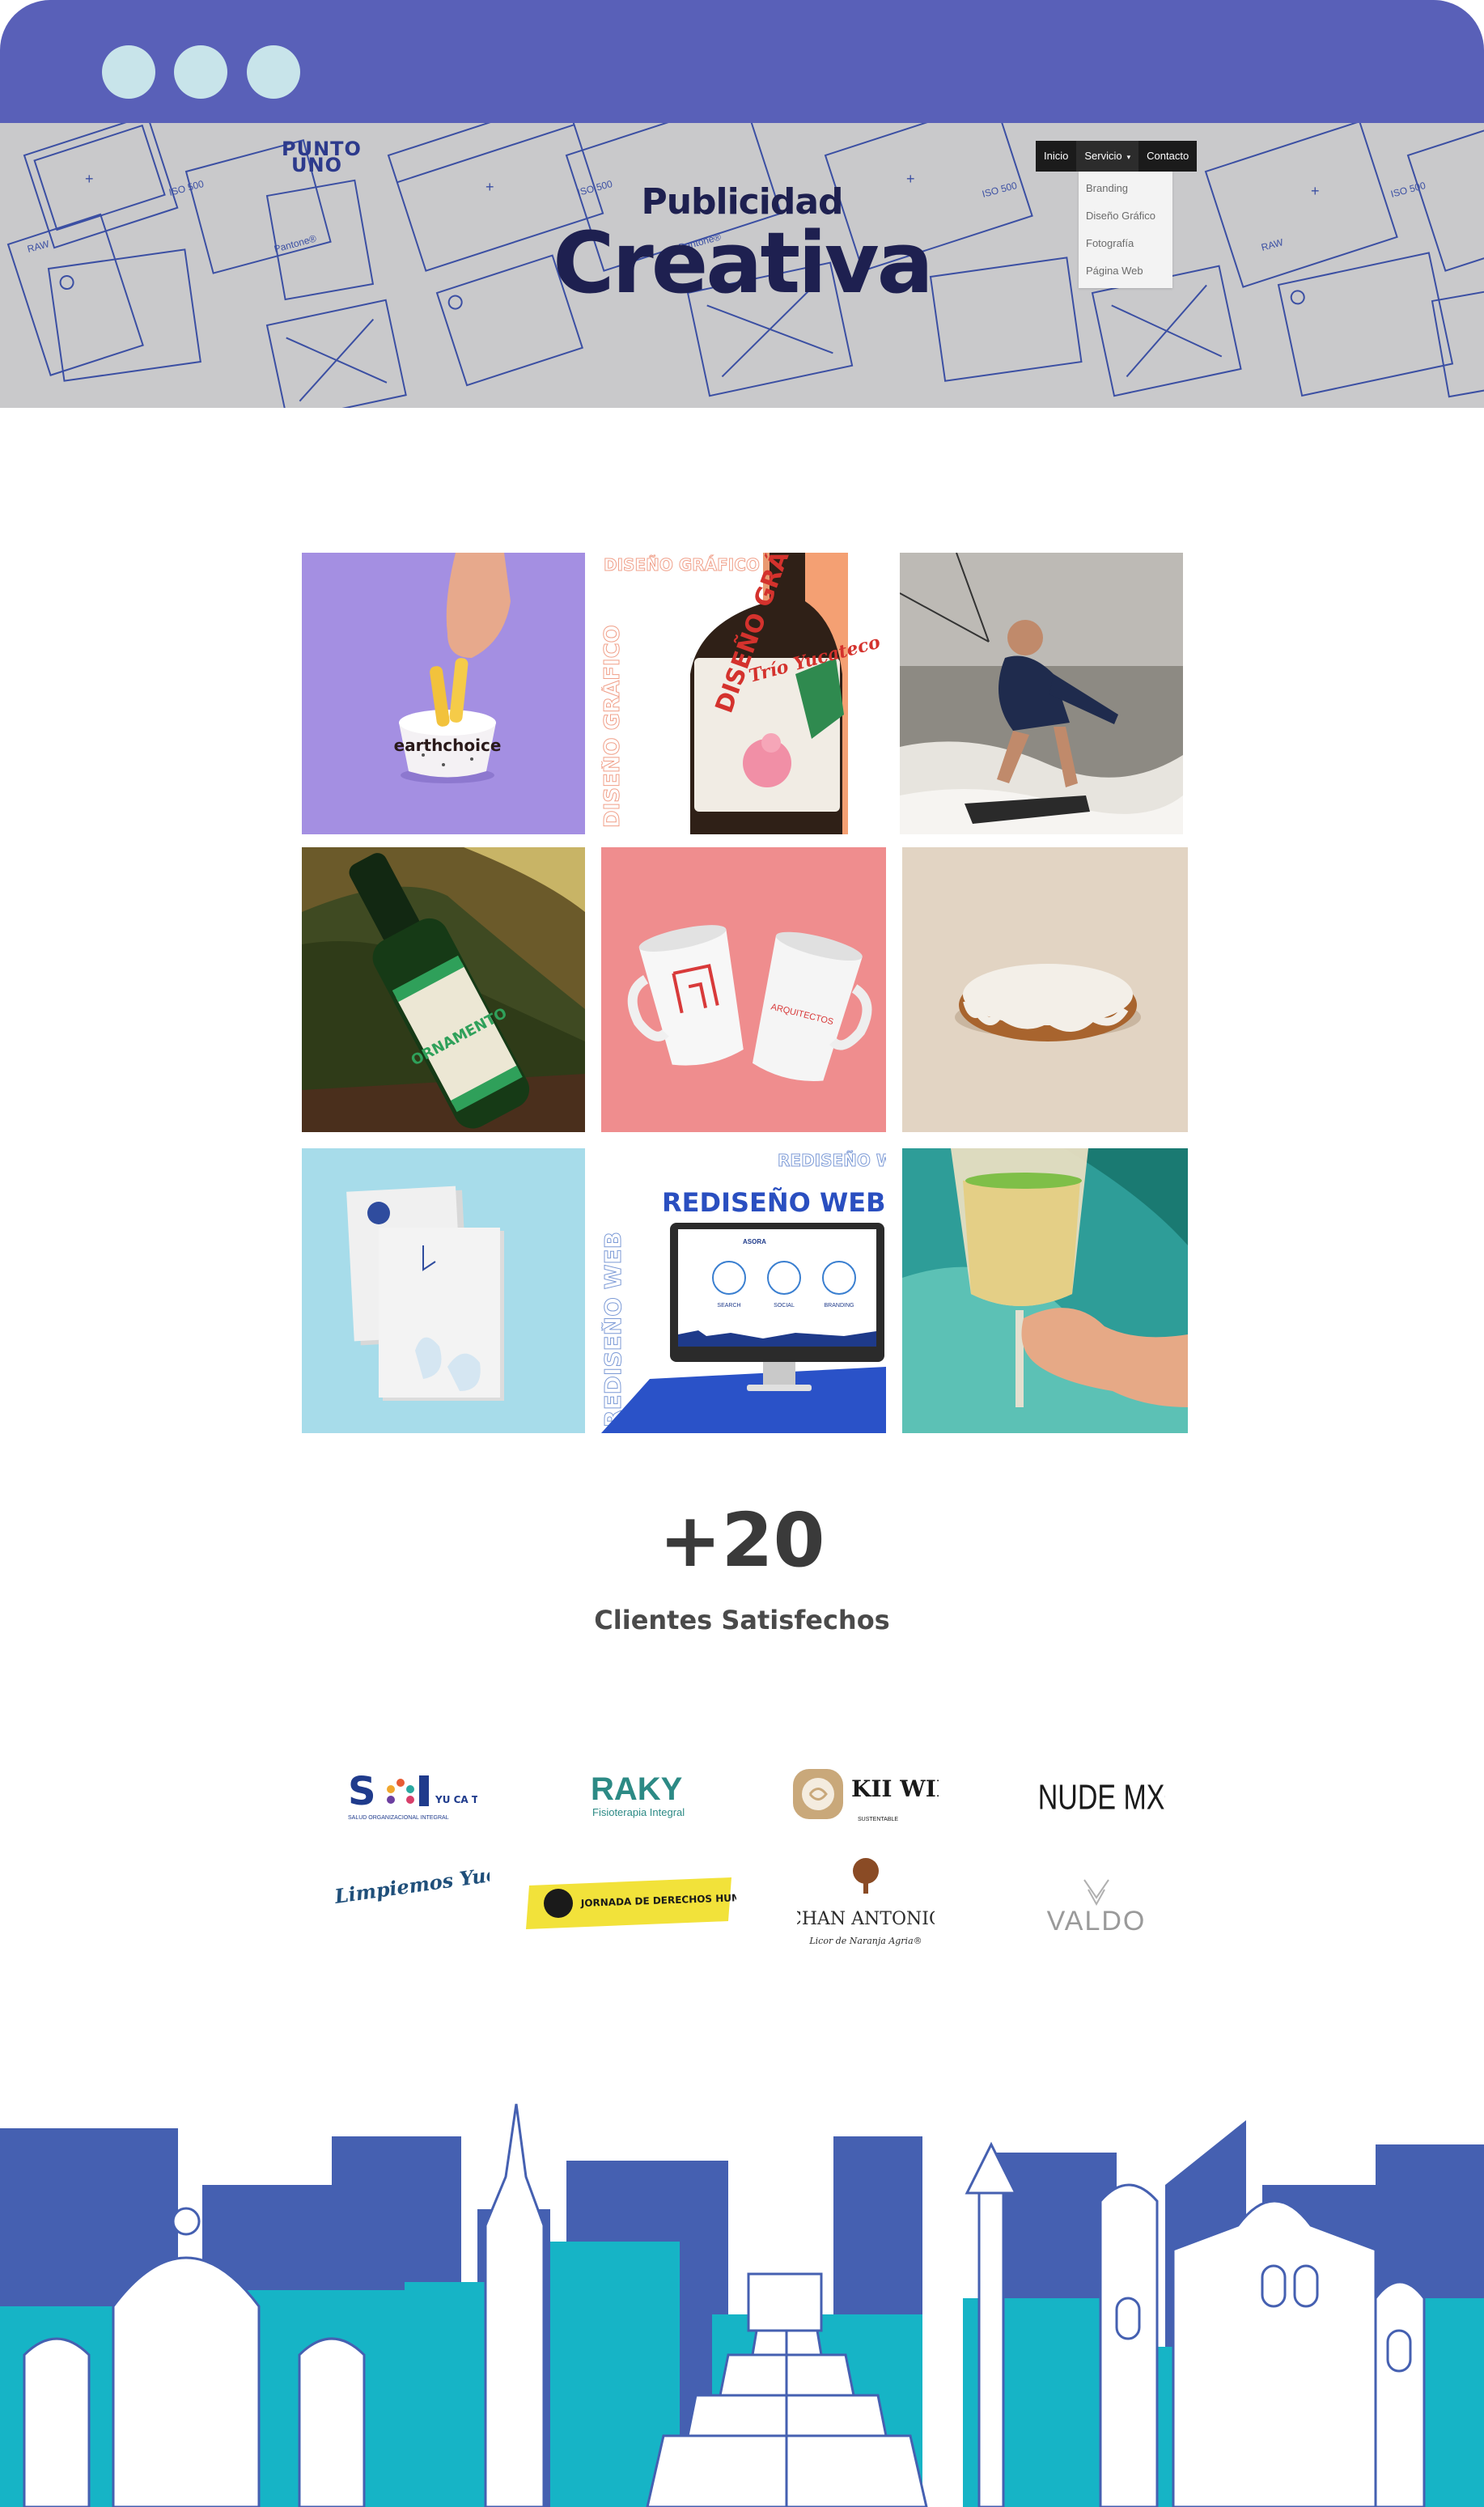 The image size is (1484, 2507). What do you see at coordinates (866, 1919) in the screenshot?
I see `client-logo-text: CHAN ANTONIO` at bounding box center [866, 1919].